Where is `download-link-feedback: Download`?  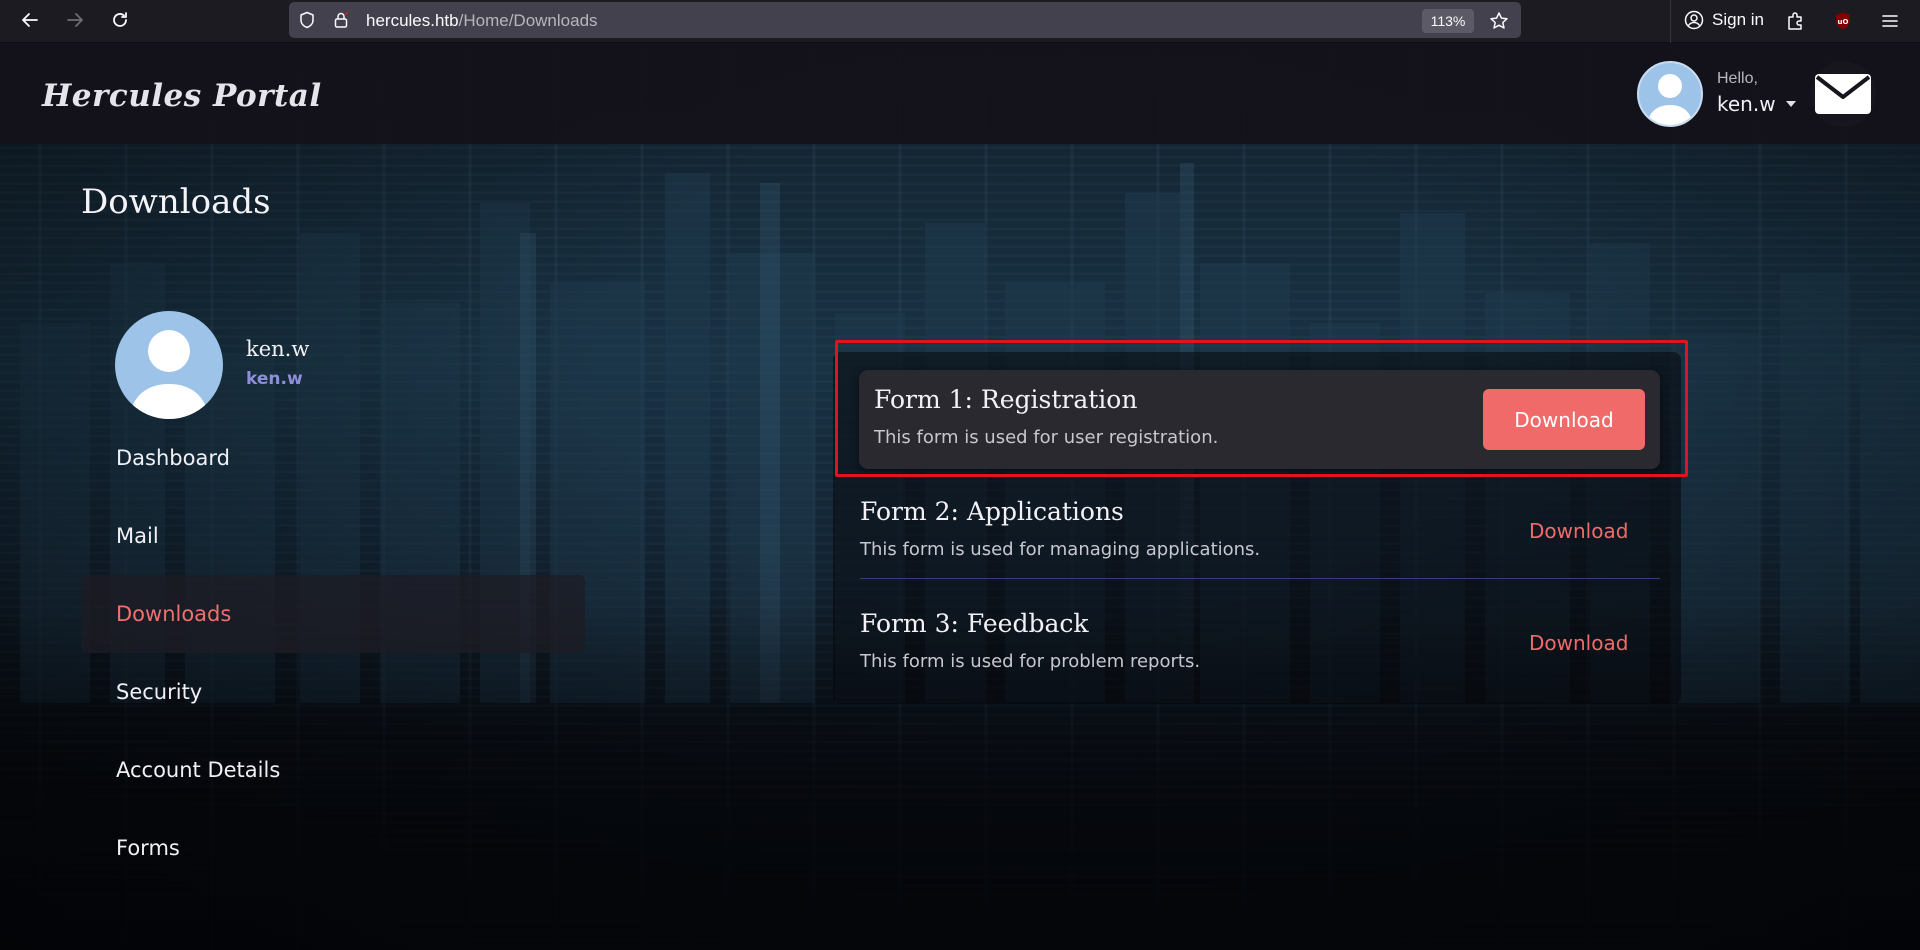
download-link-feedback: Download is located at coordinates (1578, 643).